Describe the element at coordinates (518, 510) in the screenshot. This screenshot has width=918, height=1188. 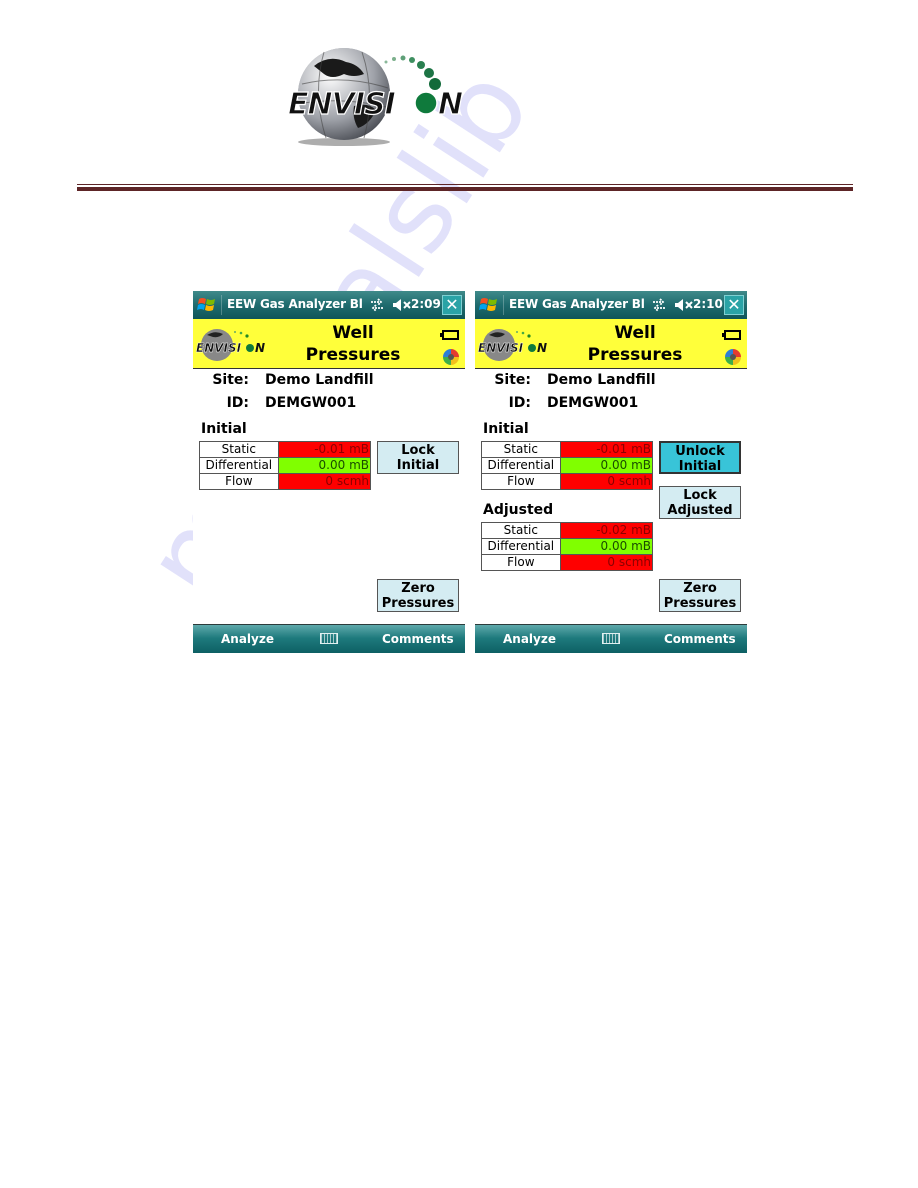
I see `adjusted-section-title: Adjusted` at that location.